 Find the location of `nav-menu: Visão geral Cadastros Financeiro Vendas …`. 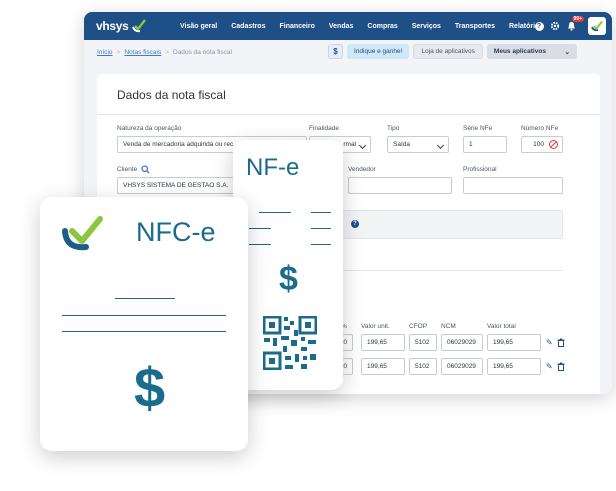

nav-menu: Visão geral Cadastros Financeiro Vendas … is located at coordinates (368, 26).